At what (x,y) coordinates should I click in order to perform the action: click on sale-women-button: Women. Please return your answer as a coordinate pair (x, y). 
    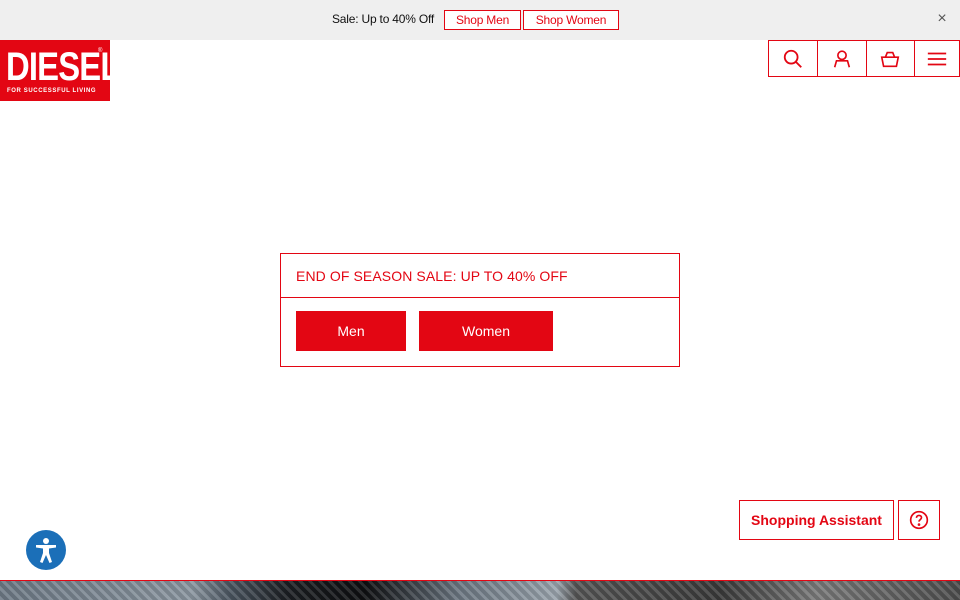
    Looking at the image, I should click on (486, 331).